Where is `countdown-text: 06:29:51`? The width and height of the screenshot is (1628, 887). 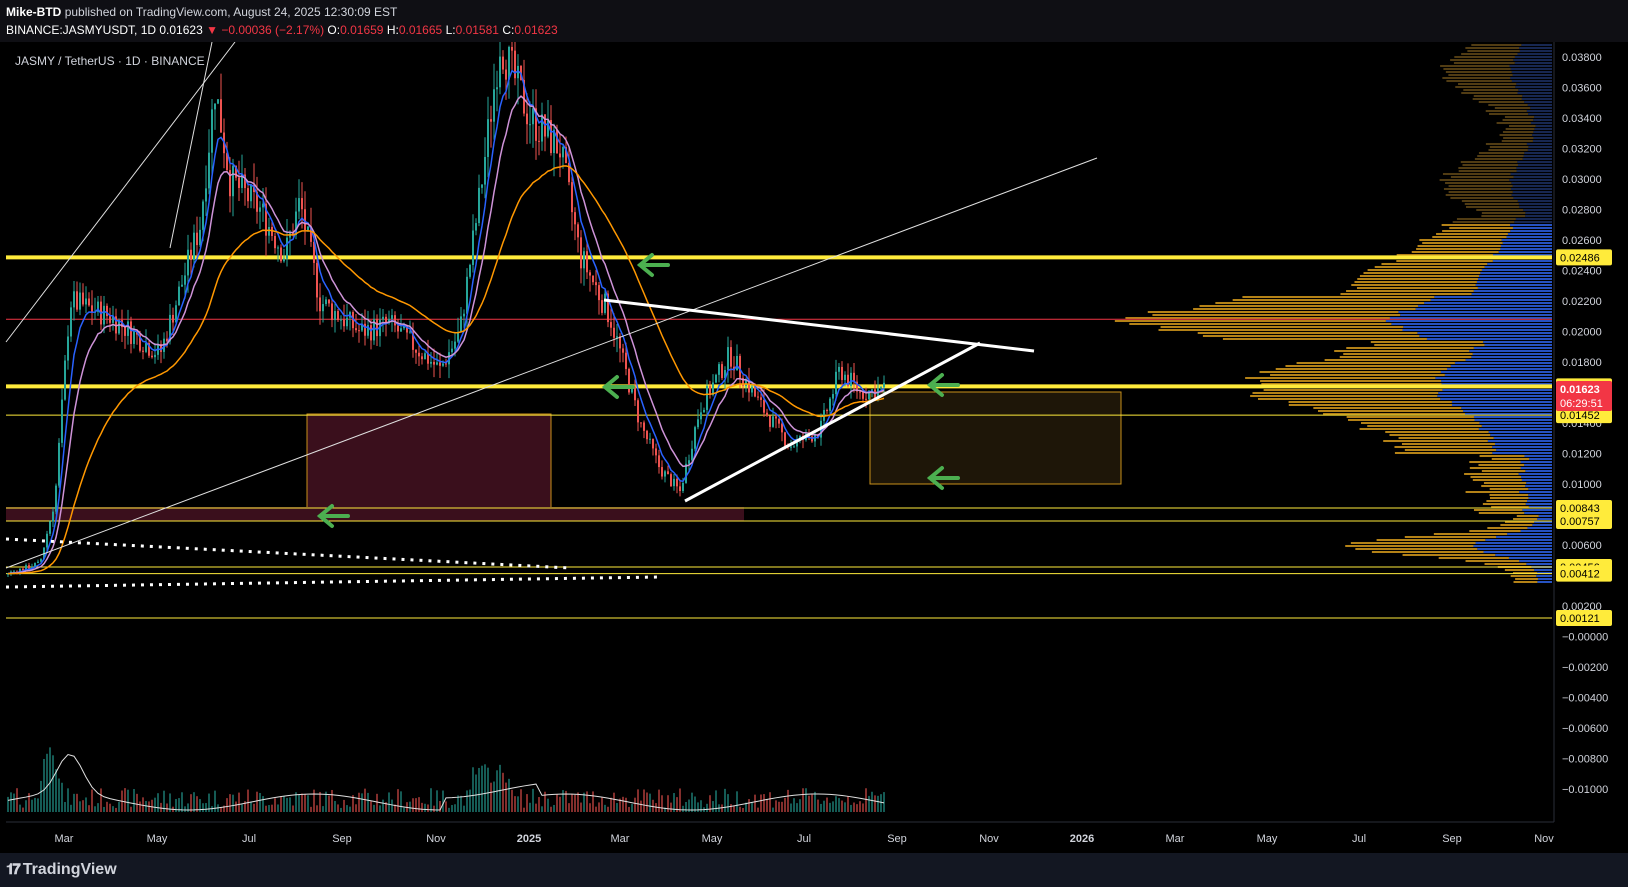
countdown-text: 06:29:51 is located at coordinates (1581, 404).